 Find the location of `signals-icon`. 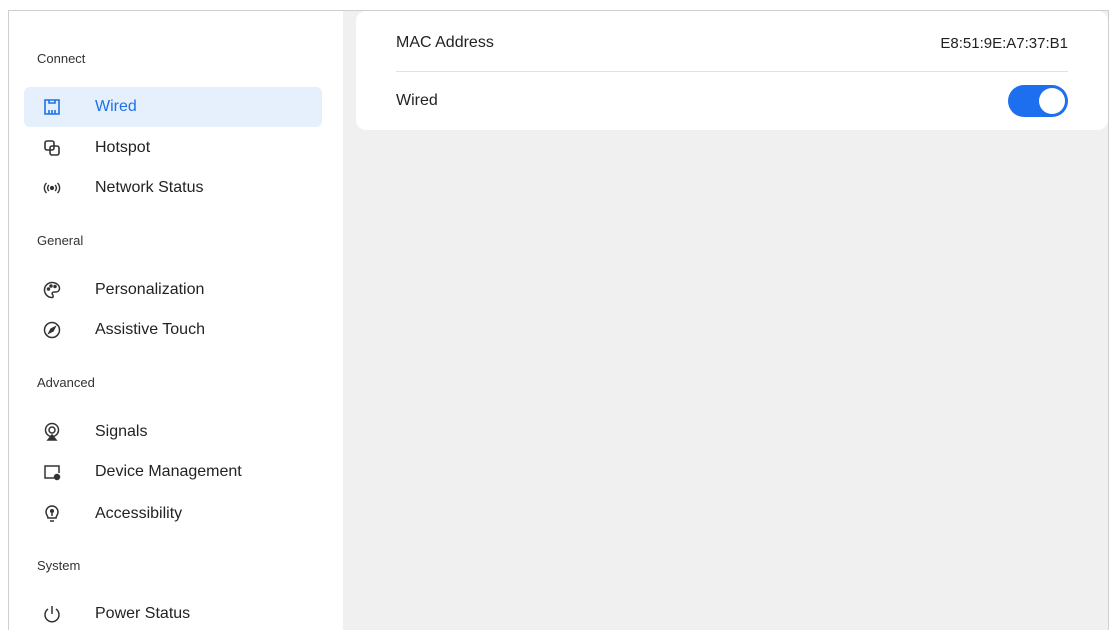

signals-icon is located at coordinates (52, 432).